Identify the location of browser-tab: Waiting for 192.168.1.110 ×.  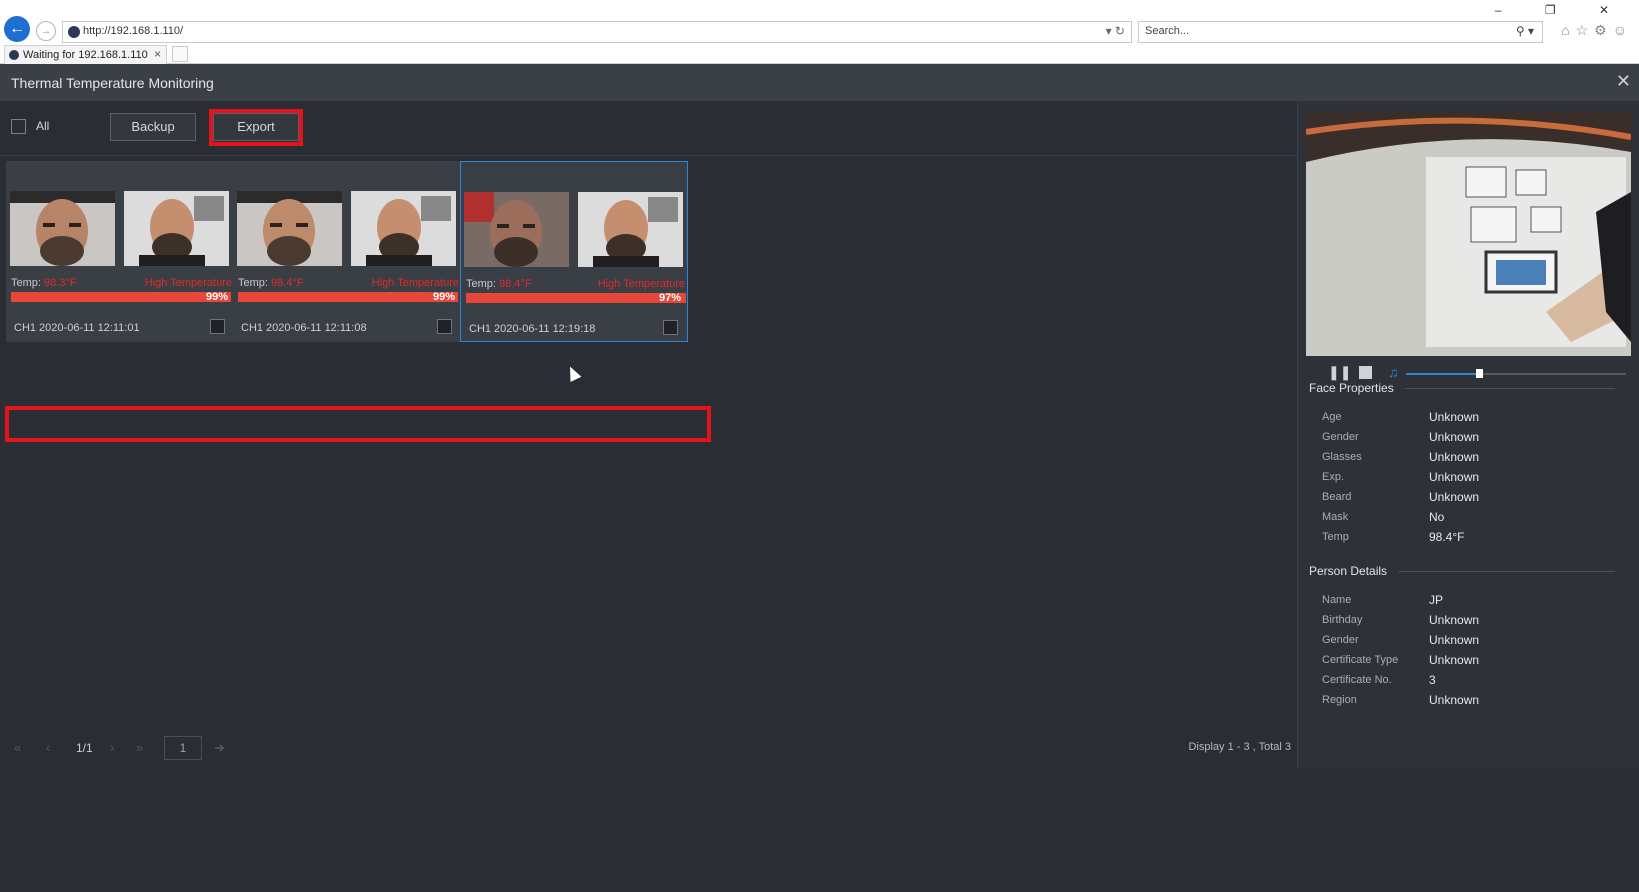
(85, 54).